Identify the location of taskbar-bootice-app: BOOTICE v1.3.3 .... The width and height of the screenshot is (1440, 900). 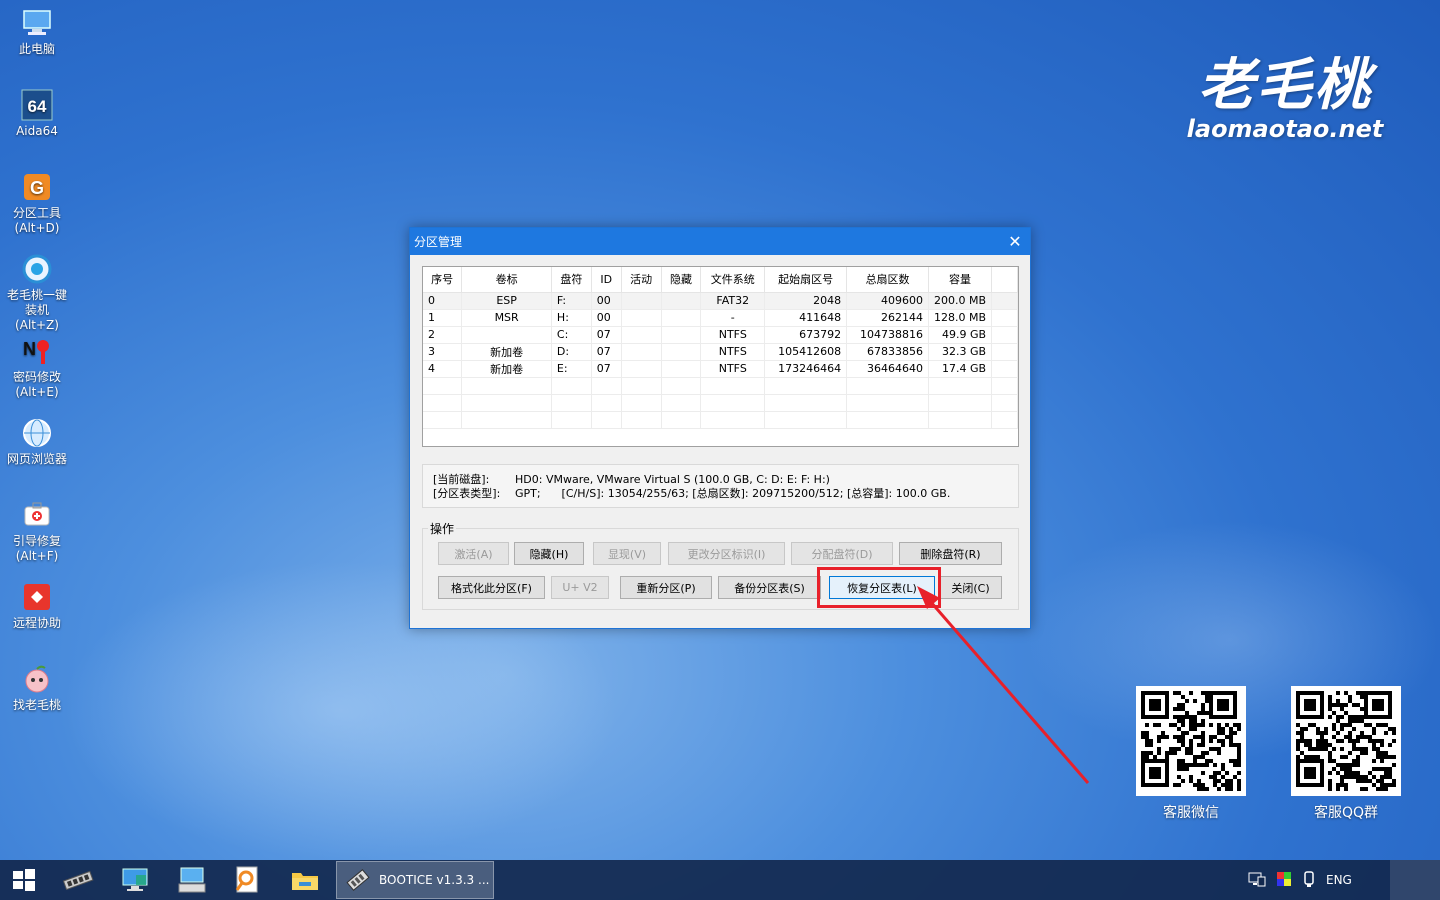
(415, 880).